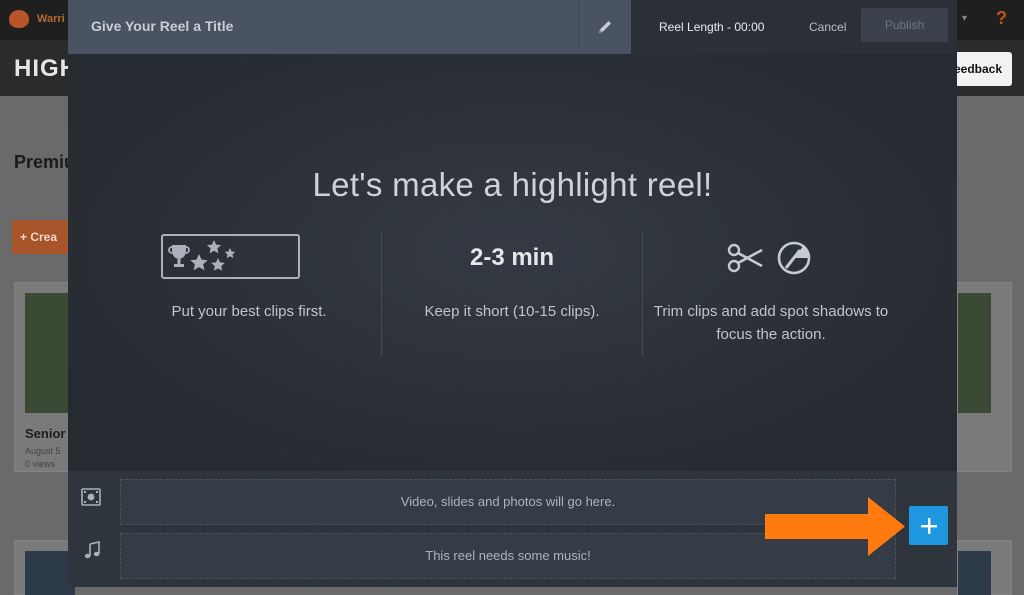 This screenshot has width=1024, height=595. What do you see at coordinates (769, 258) in the screenshot?
I see `scissors-spotlight-icon` at bounding box center [769, 258].